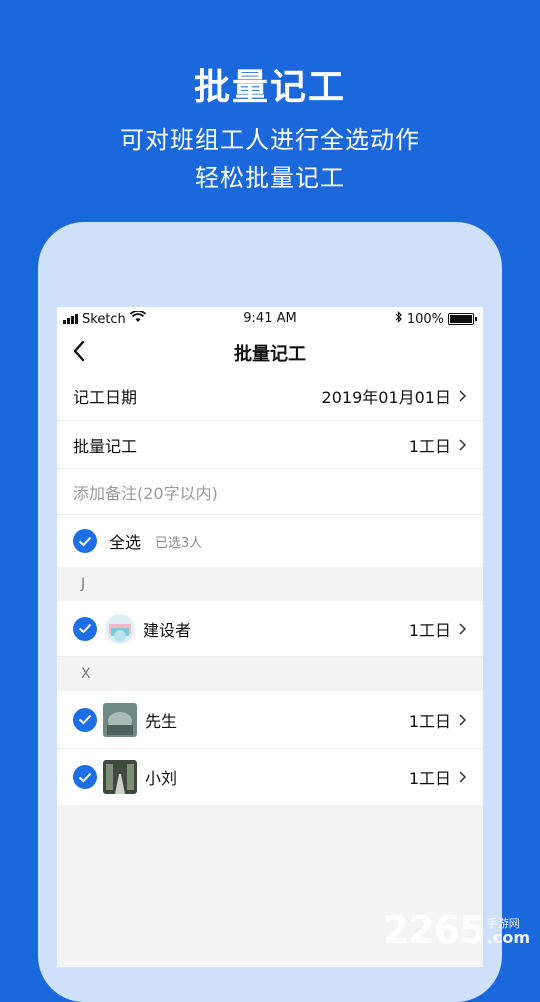 Image resolution: width=540 pixels, height=1002 pixels. I want to click on worker-row: 先生 1工日, so click(270, 720).